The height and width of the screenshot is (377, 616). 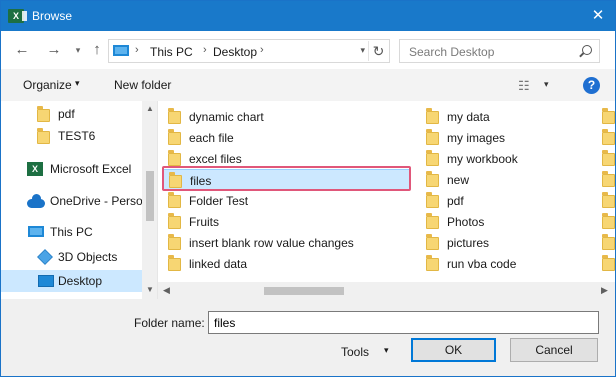 I want to click on folder-item: each file, so click(x=286, y=137).